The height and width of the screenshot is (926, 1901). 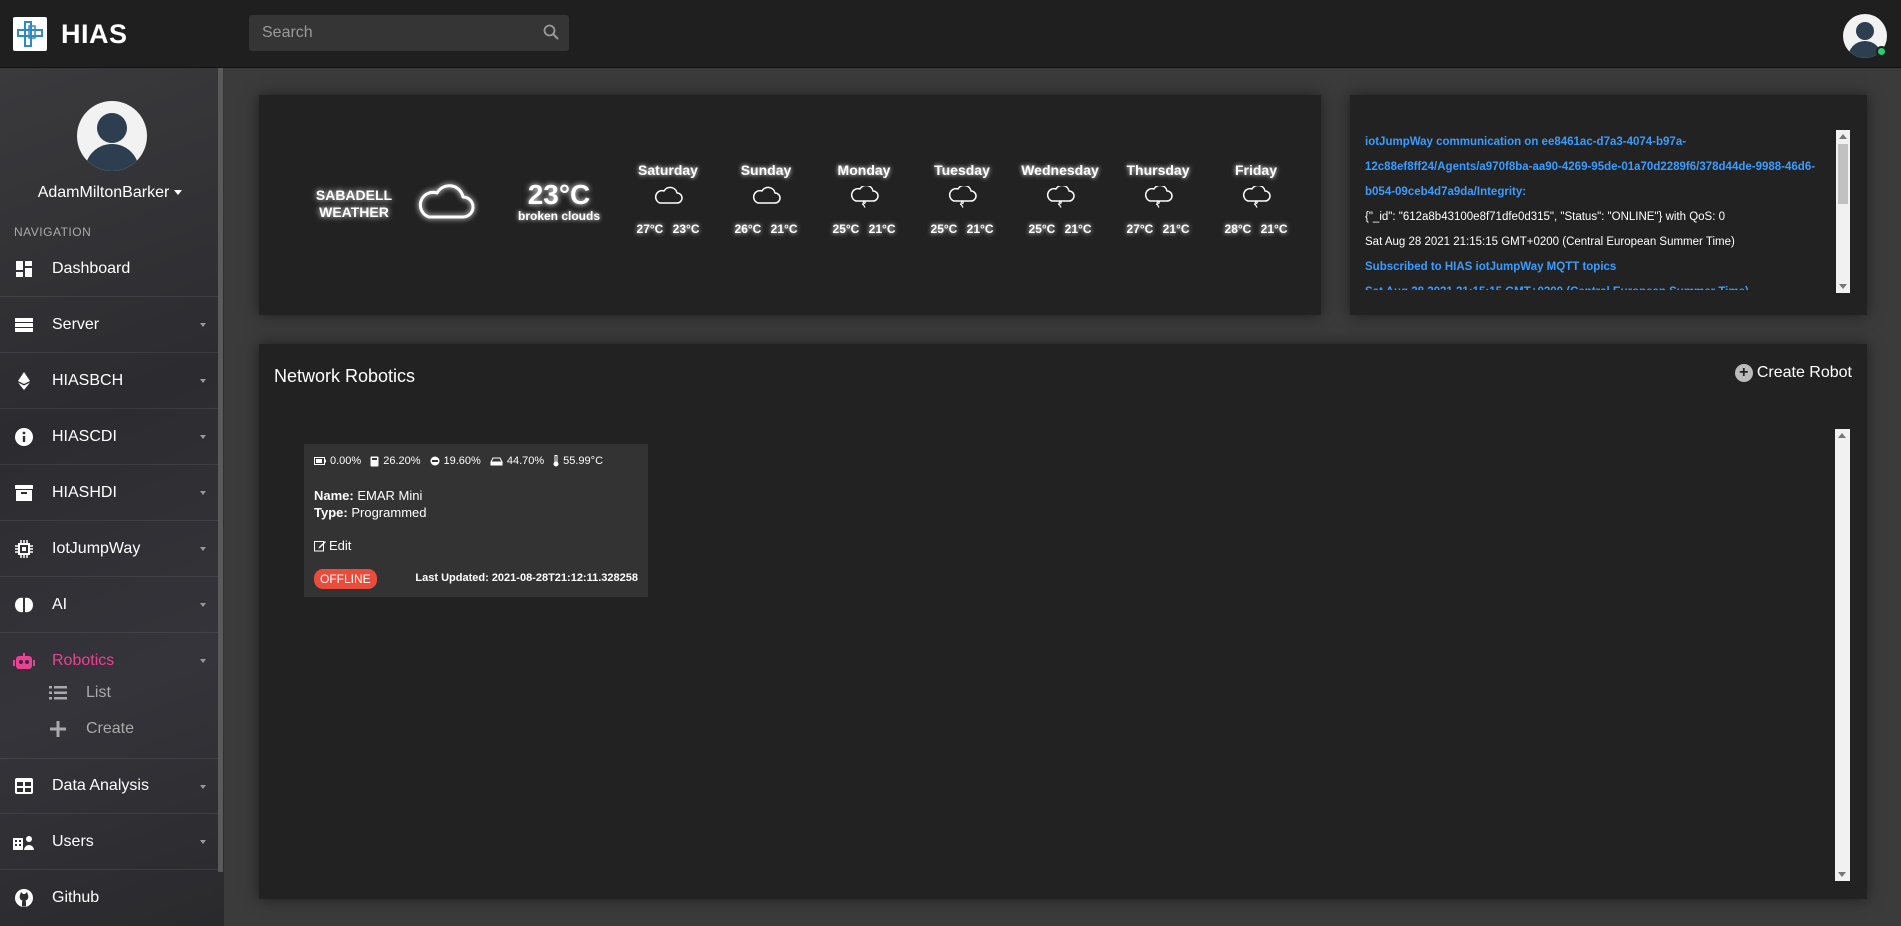 I want to click on forecast-day: Wednesday 25°C 21°C, so click(x=1060, y=199).